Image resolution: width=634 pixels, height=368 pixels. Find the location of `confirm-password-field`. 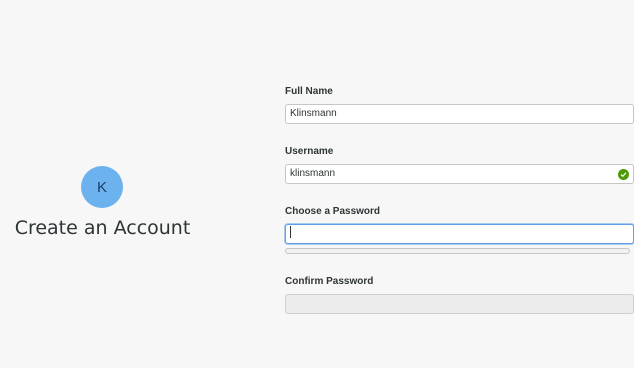

confirm-password-field is located at coordinates (459, 304).